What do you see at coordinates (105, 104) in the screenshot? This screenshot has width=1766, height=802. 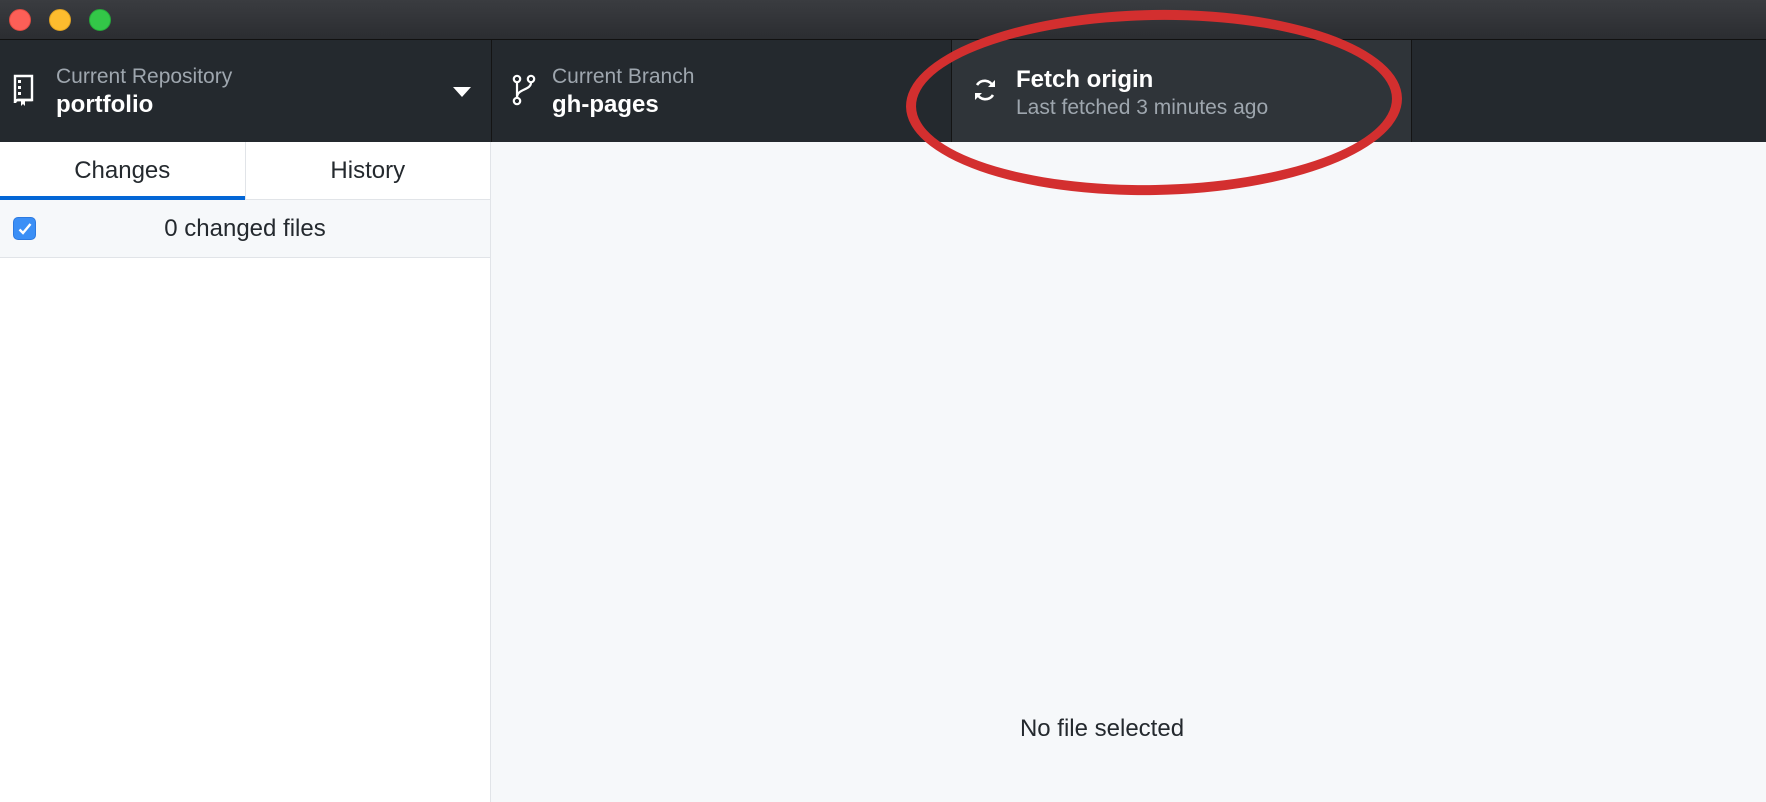 I see `repository-name: portfolio` at bounding box center [105, 104].